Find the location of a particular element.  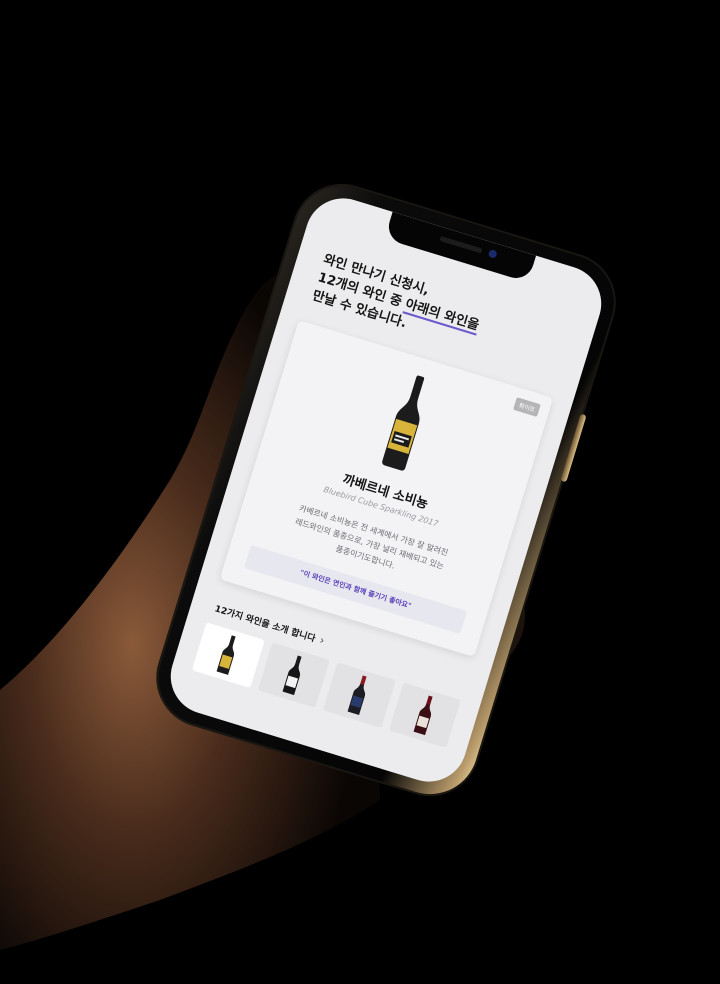

front-camera is located at coordinates (492, 253).